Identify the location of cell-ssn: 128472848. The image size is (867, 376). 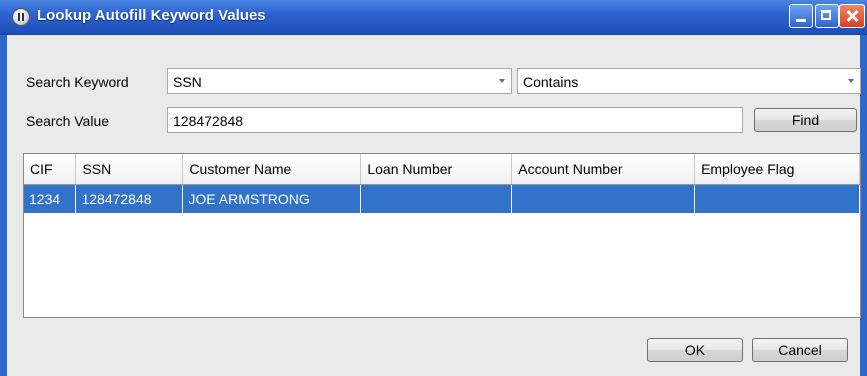
(129, 198).